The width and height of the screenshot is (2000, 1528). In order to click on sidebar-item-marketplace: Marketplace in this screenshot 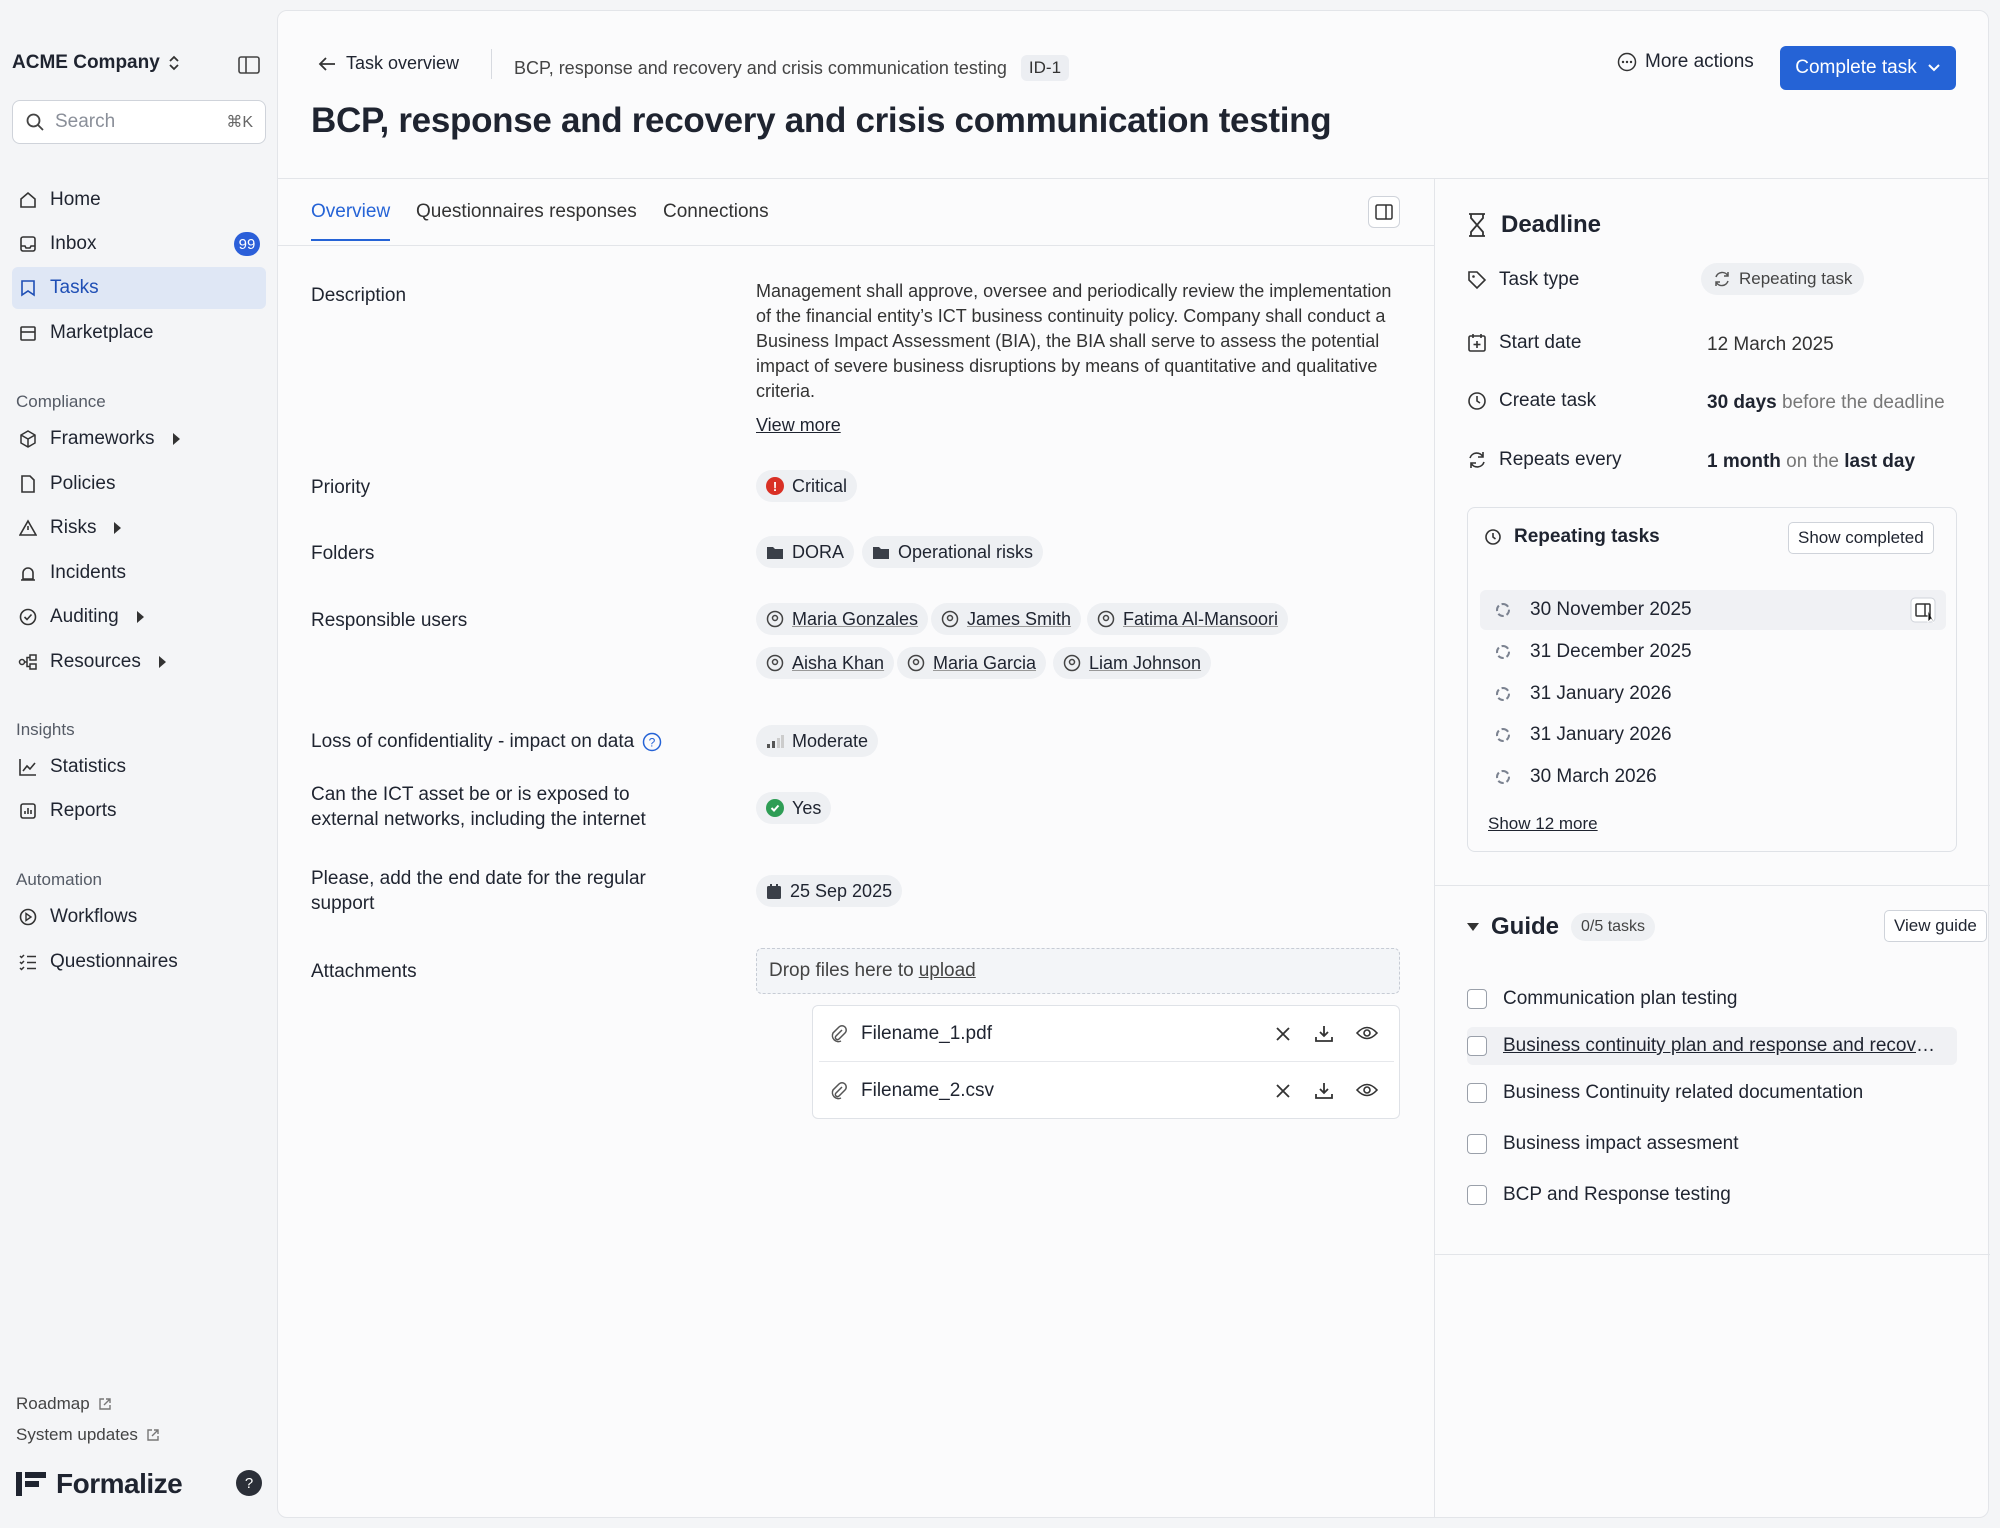, I will do `click(139, 333)`.